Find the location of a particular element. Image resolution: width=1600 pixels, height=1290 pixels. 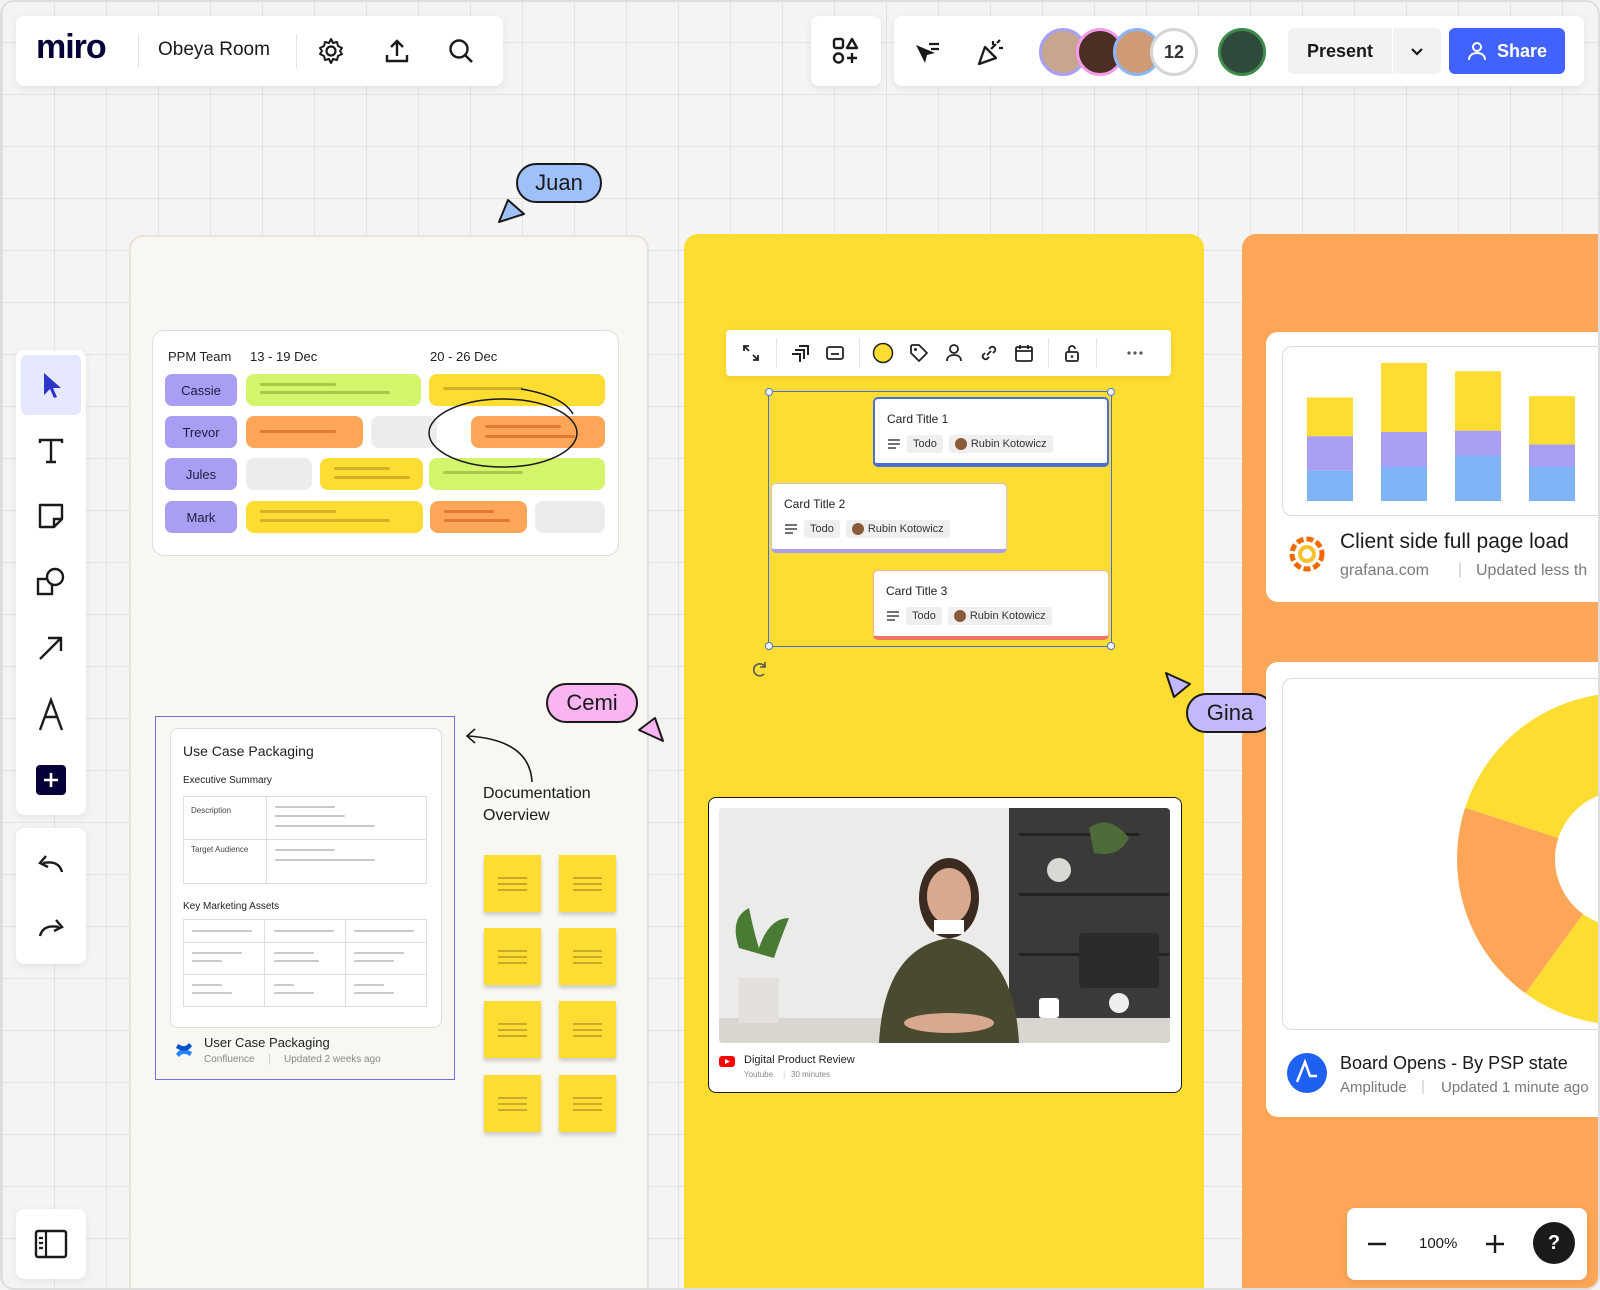

lock-icon is located at coordinates (1072, 353).